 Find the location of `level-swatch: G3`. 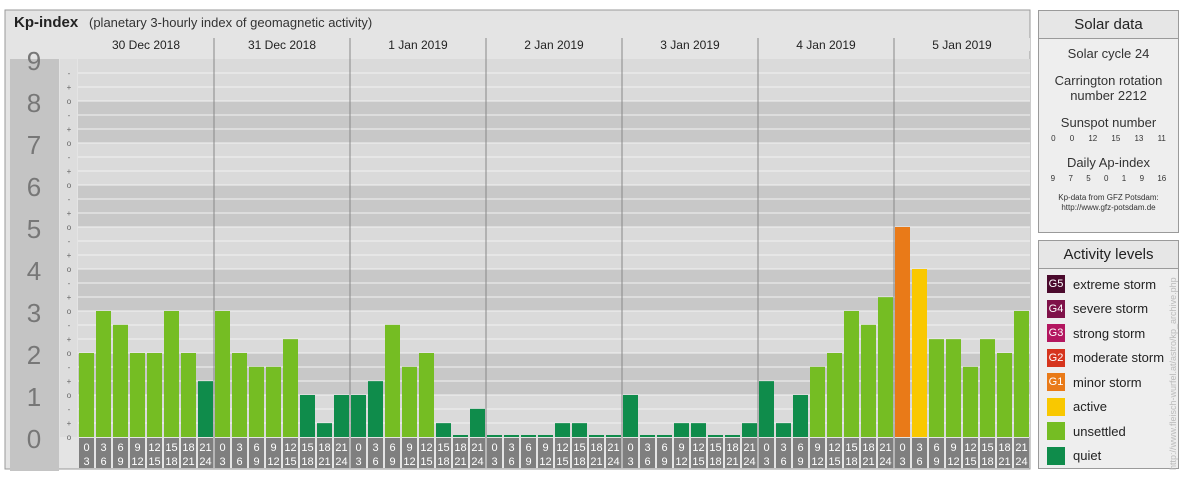

level-swatch: G3 is located at coordinates (1056, 333).